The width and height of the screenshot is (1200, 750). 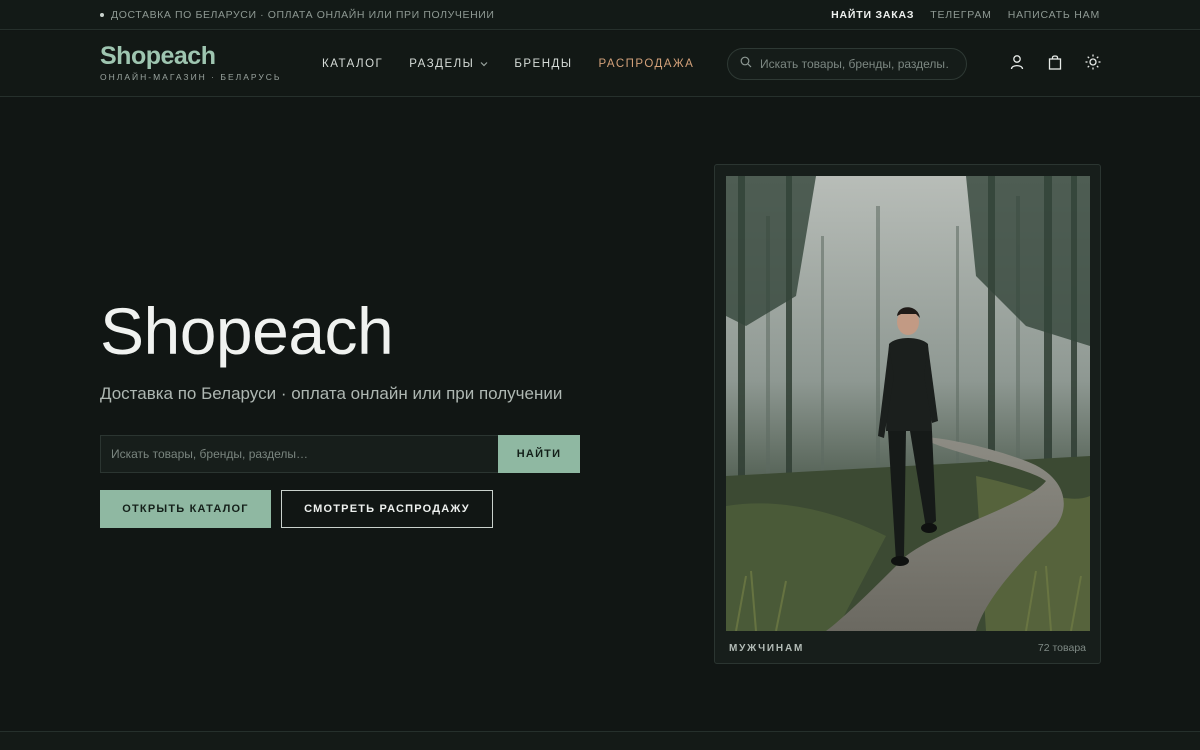 I want to click on view-sale-button: СМОТРЕТЬ РАСПРОДАЖУ, so click(x=387, y=509).